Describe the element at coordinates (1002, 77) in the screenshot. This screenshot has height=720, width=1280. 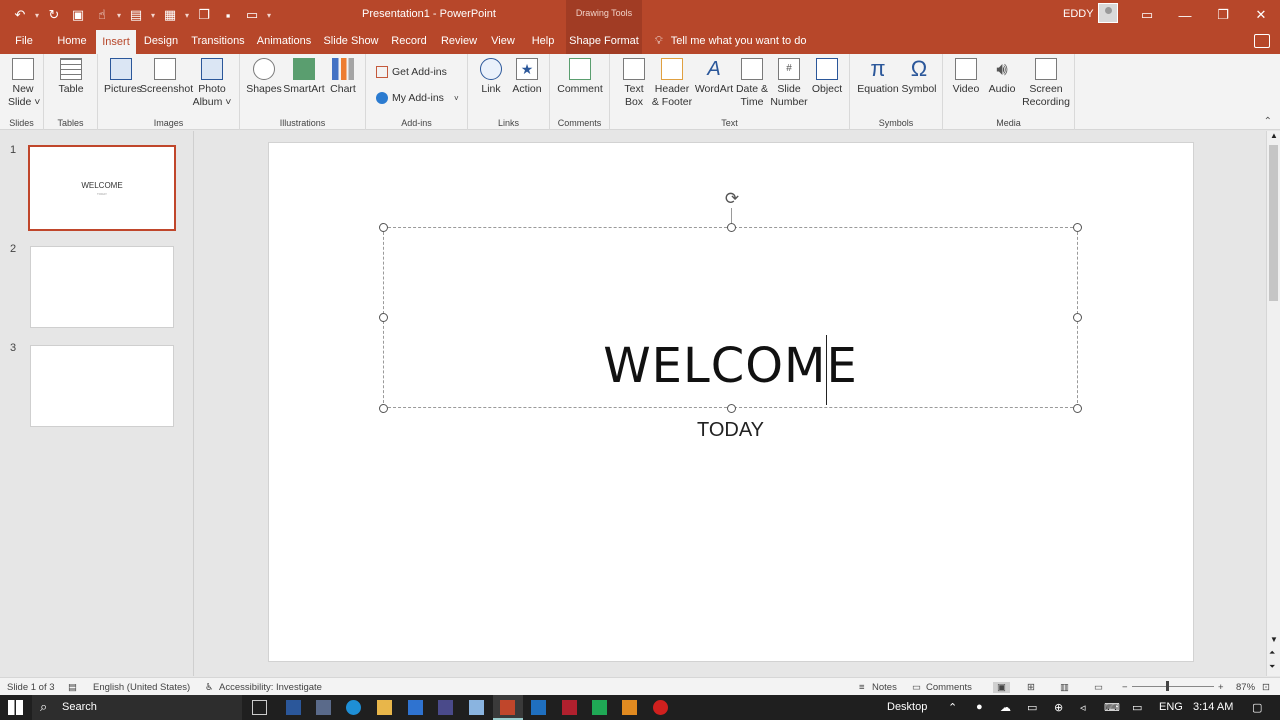
I see `audio-button: 🔊︎ Audio` at that location.